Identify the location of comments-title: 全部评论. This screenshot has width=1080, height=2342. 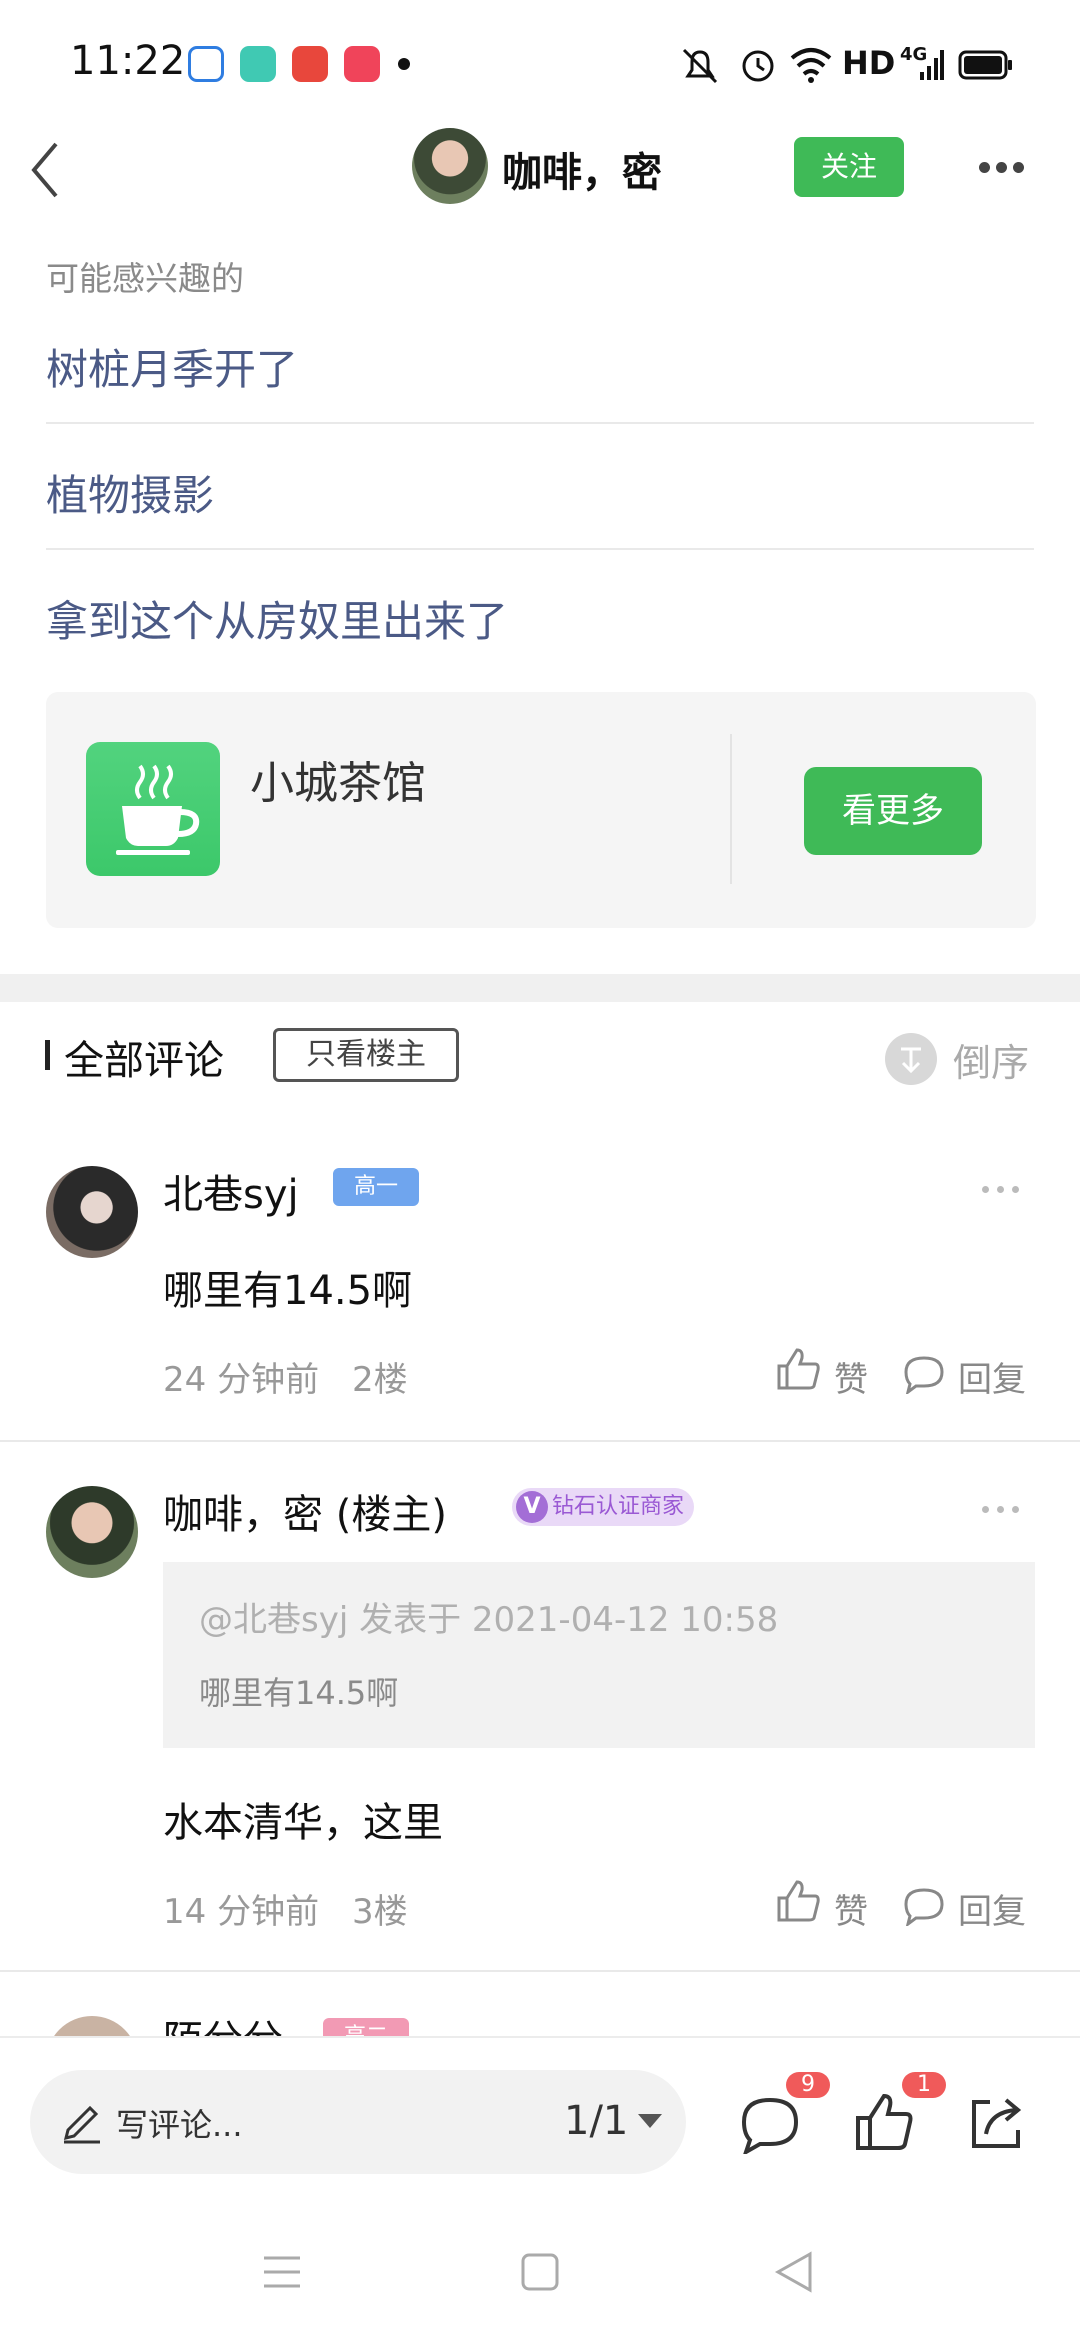
(144, 1061).